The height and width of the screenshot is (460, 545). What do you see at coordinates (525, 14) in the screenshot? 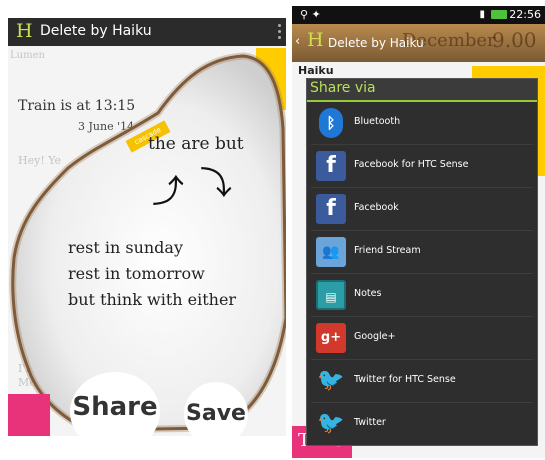
I see `status-time: 22:56` at bounding box center [525, 14].